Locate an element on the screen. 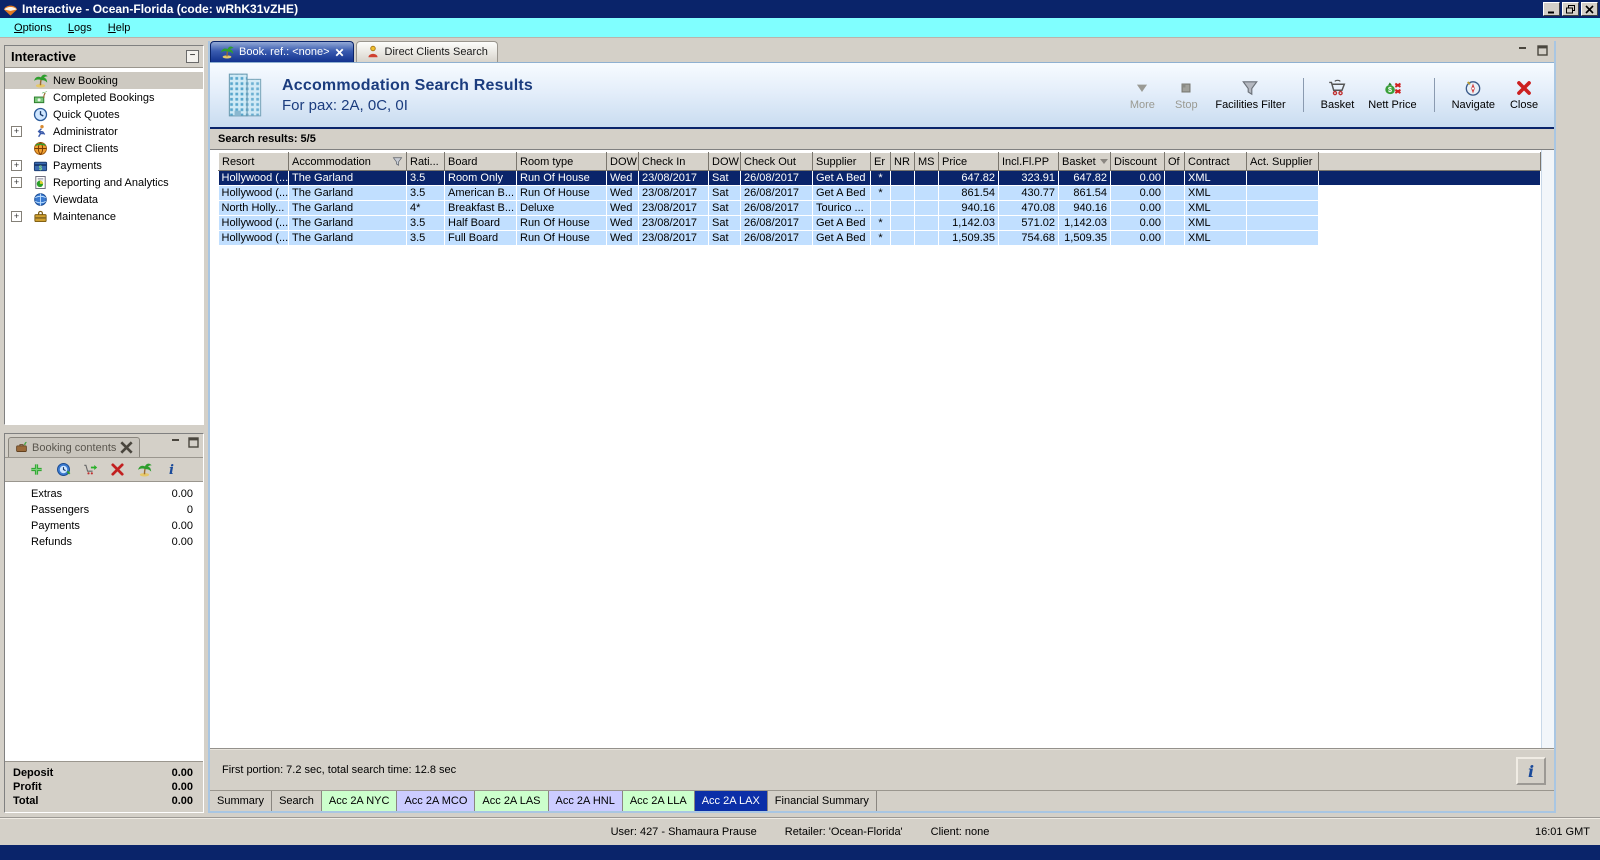  column-header-board: Board is located at coordinates (480, 161).